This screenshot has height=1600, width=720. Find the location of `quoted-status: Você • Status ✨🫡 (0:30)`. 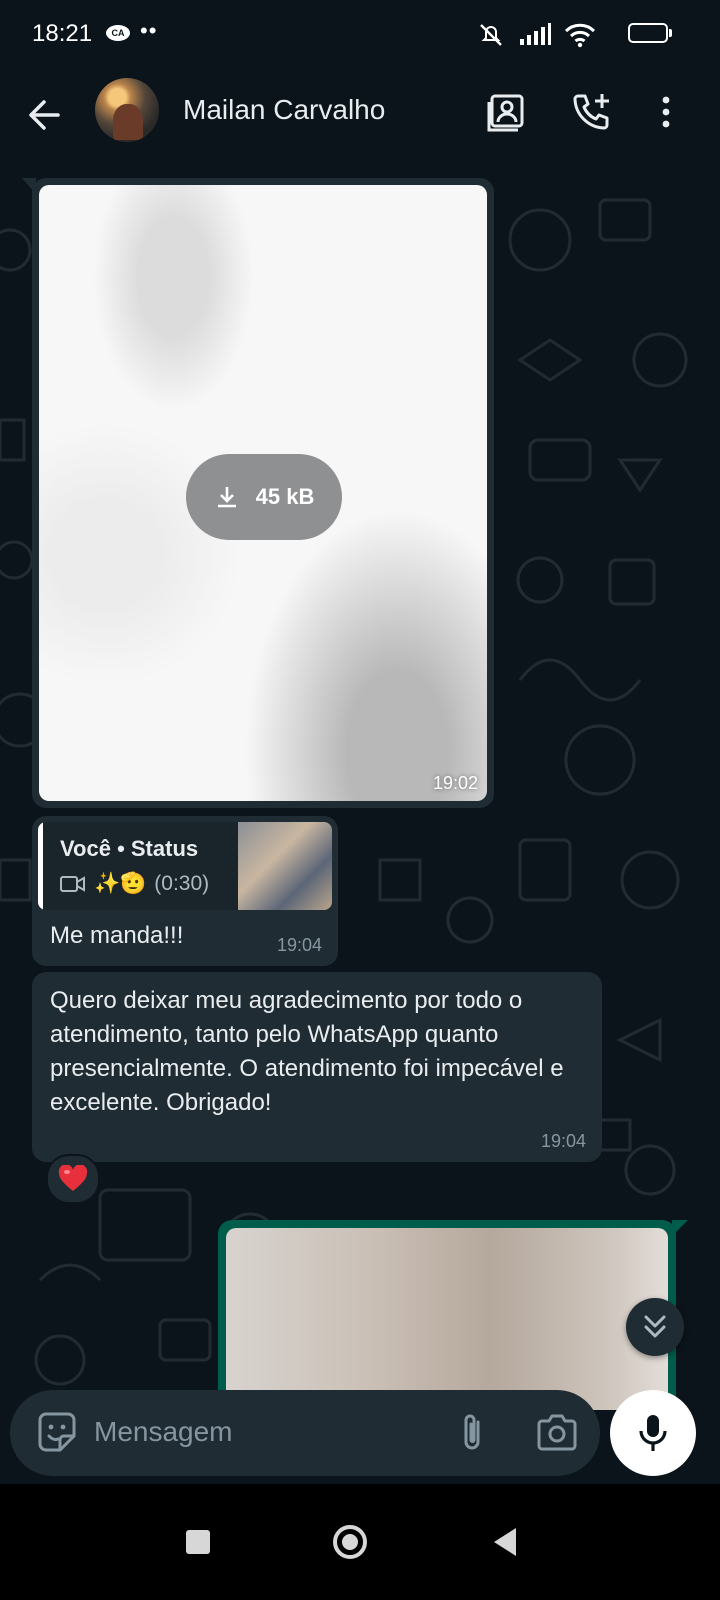

quoted-status: Você • Status ✨🫡 (0:30) is located at coordinates (185, 866).